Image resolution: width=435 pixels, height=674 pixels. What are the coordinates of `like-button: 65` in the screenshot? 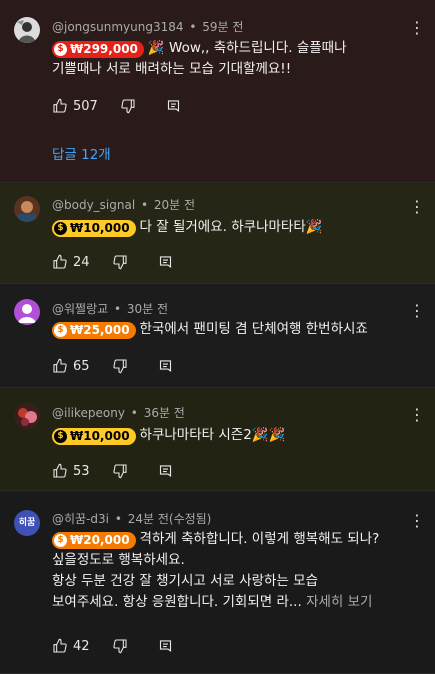 It's located at (71, 366).